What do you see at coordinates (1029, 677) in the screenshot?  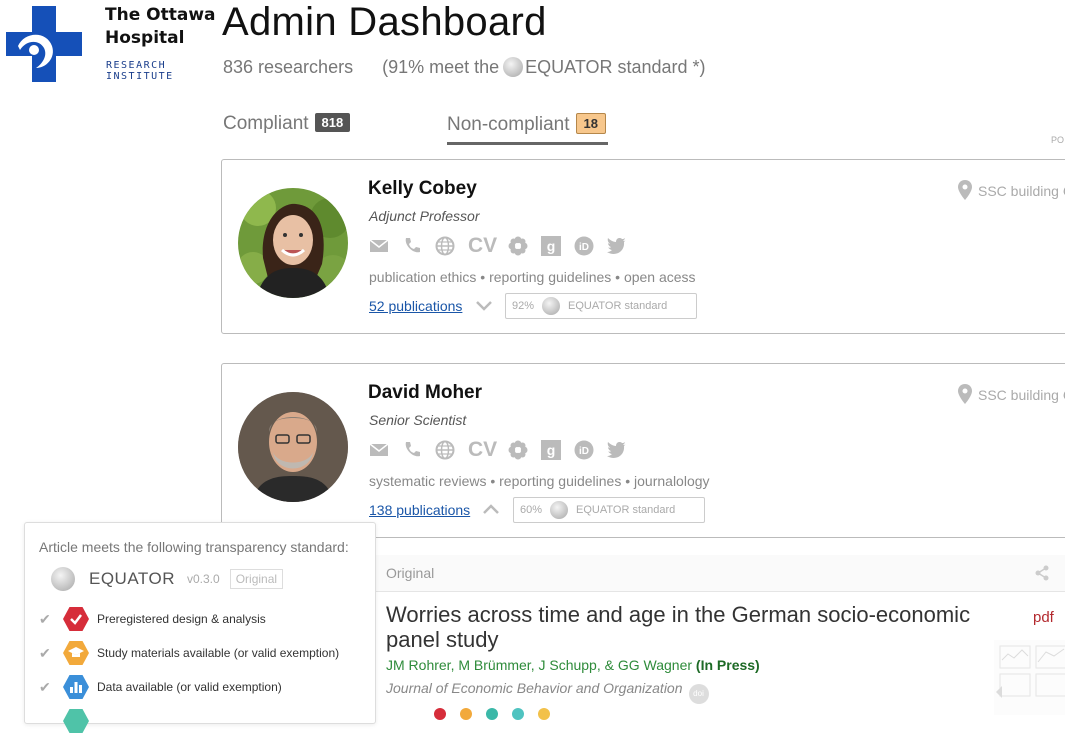 I see `article-thumbnail` at bounding box center [1029, 677].